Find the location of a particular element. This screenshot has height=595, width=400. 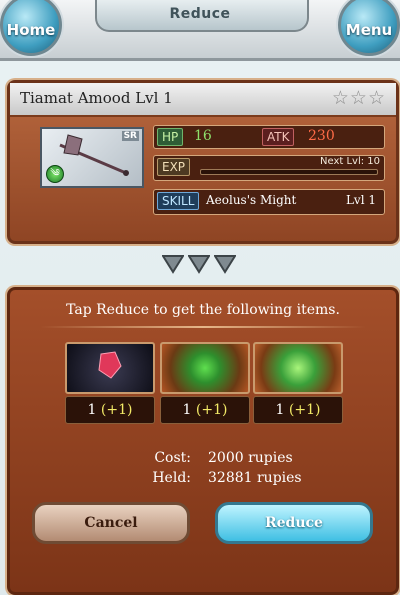

home-button: Home is located at coordinates (31, 28).